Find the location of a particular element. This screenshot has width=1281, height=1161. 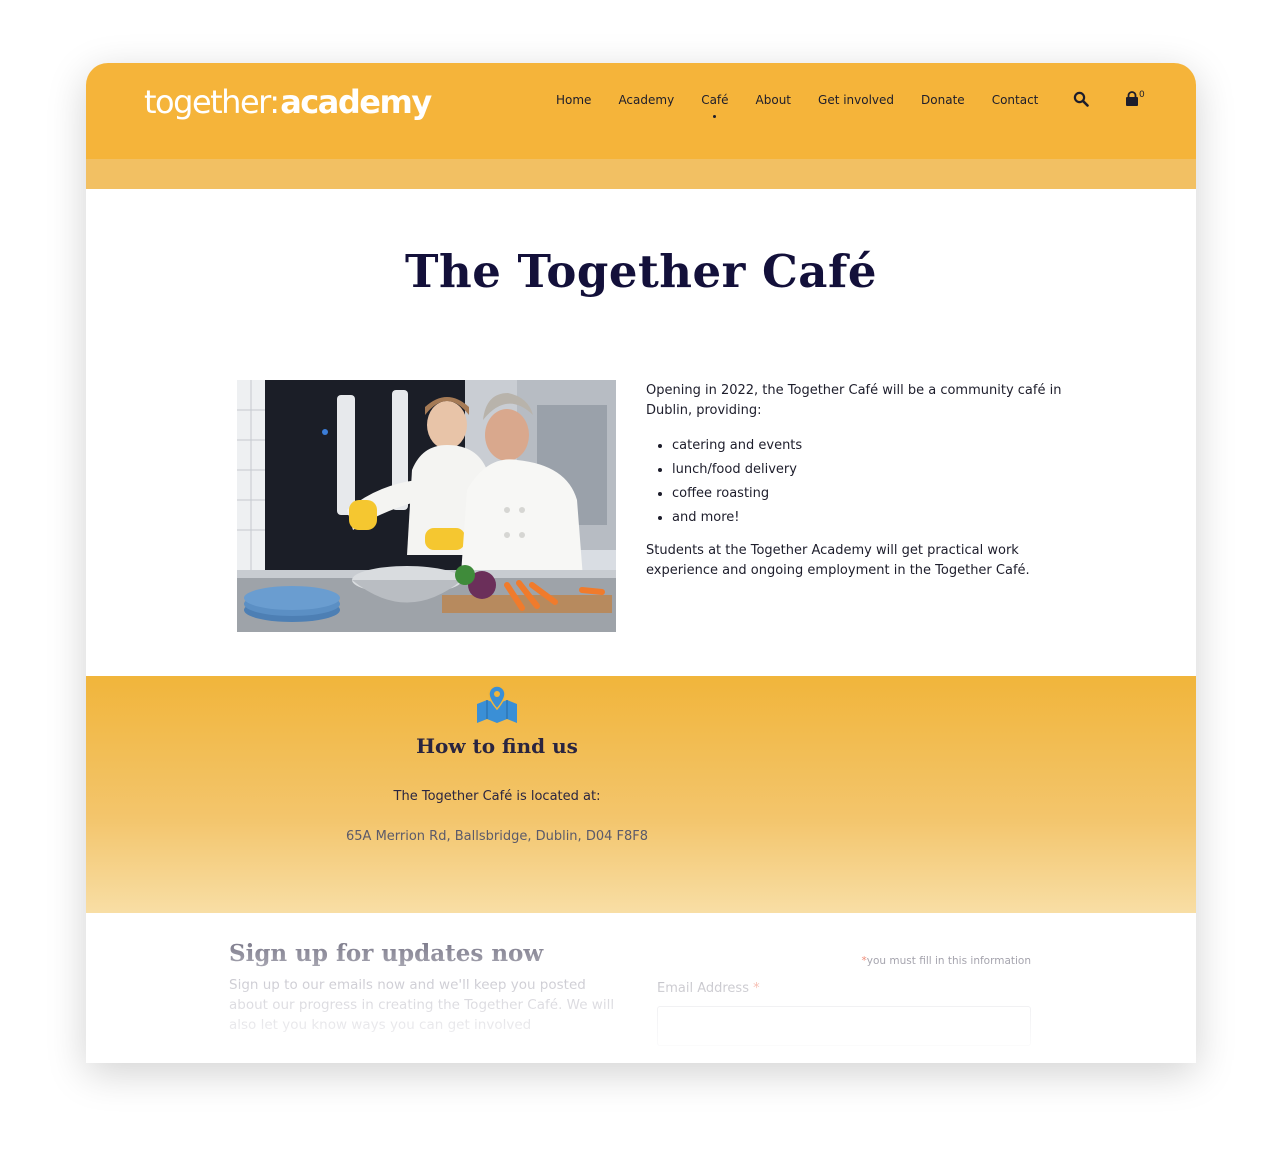

search-icon is located at coordinates (1081, 99).